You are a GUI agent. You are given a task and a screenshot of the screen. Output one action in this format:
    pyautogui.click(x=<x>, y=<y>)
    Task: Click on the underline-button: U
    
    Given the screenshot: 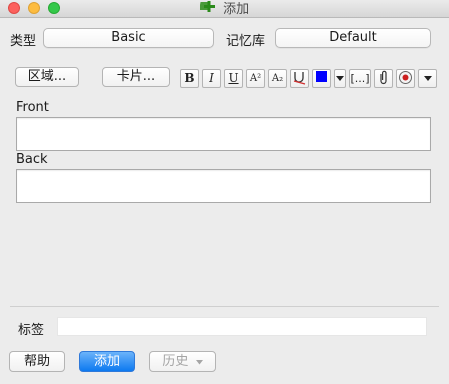 What is the action you would take?
    pyautogui.click(x=233, y=78)
    